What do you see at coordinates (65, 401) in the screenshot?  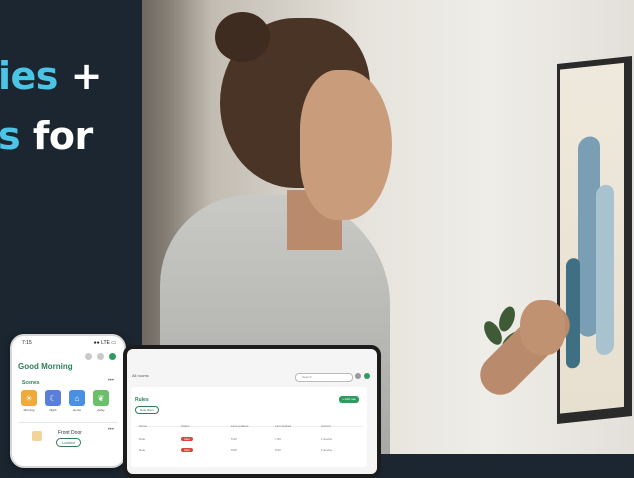 I see `scene-list: ☀ Morning ☾ Night ⌂ Home ❦ Away` at bounding box center [65, 401].